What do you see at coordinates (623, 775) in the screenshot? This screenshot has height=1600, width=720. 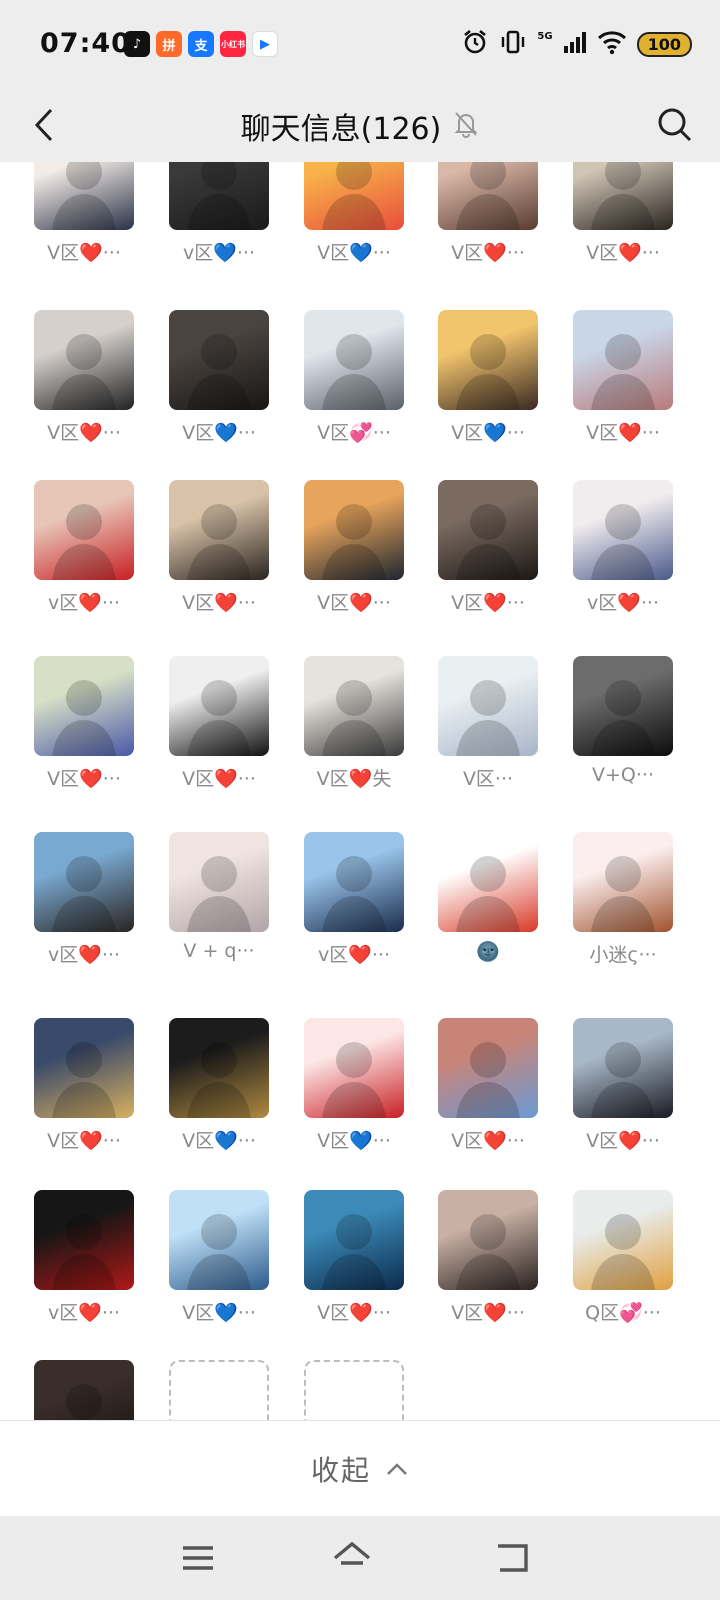 I see `member-name: V+Q···` at bounding box center [623, 775].